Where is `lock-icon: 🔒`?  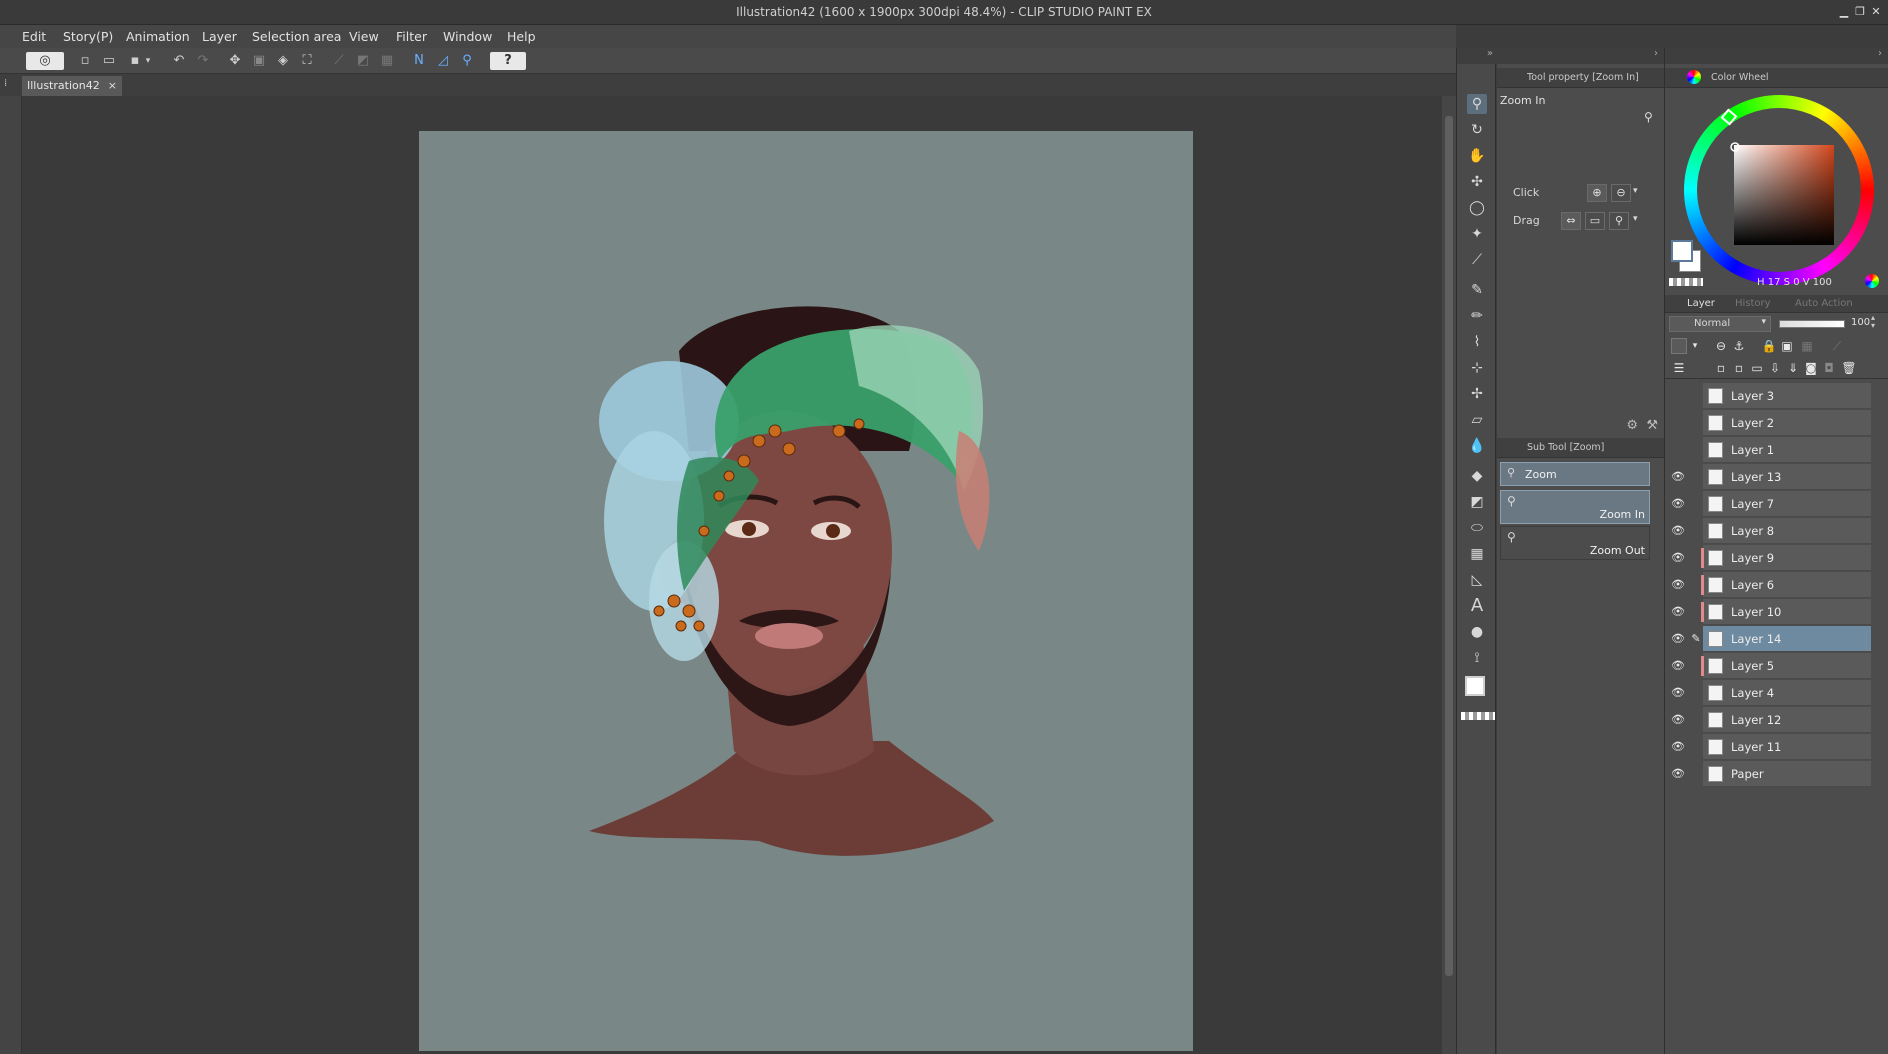
lock-icon: 🔒 is located at coordinates (1769, 346).